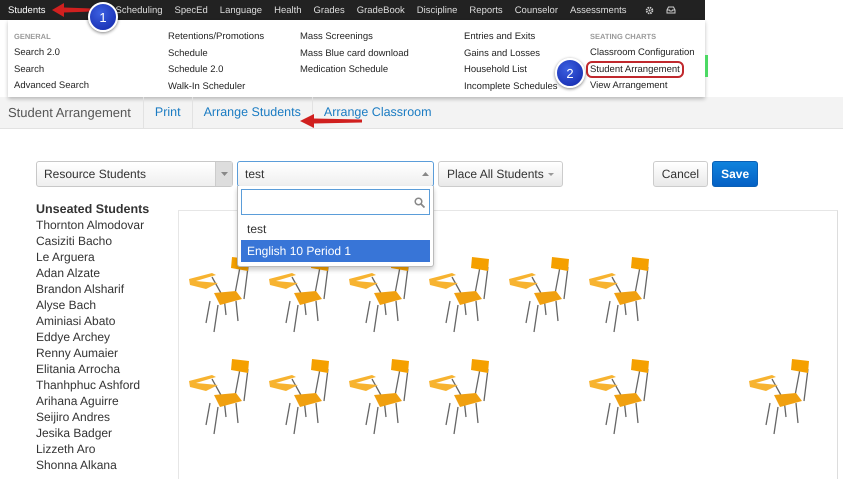 This screenshot has height=479, width=843. What do you see at coordinates (107, 449) in the screenshot?
I see `student-name: Lizzeth Aro` at bounding box center [107, 449].